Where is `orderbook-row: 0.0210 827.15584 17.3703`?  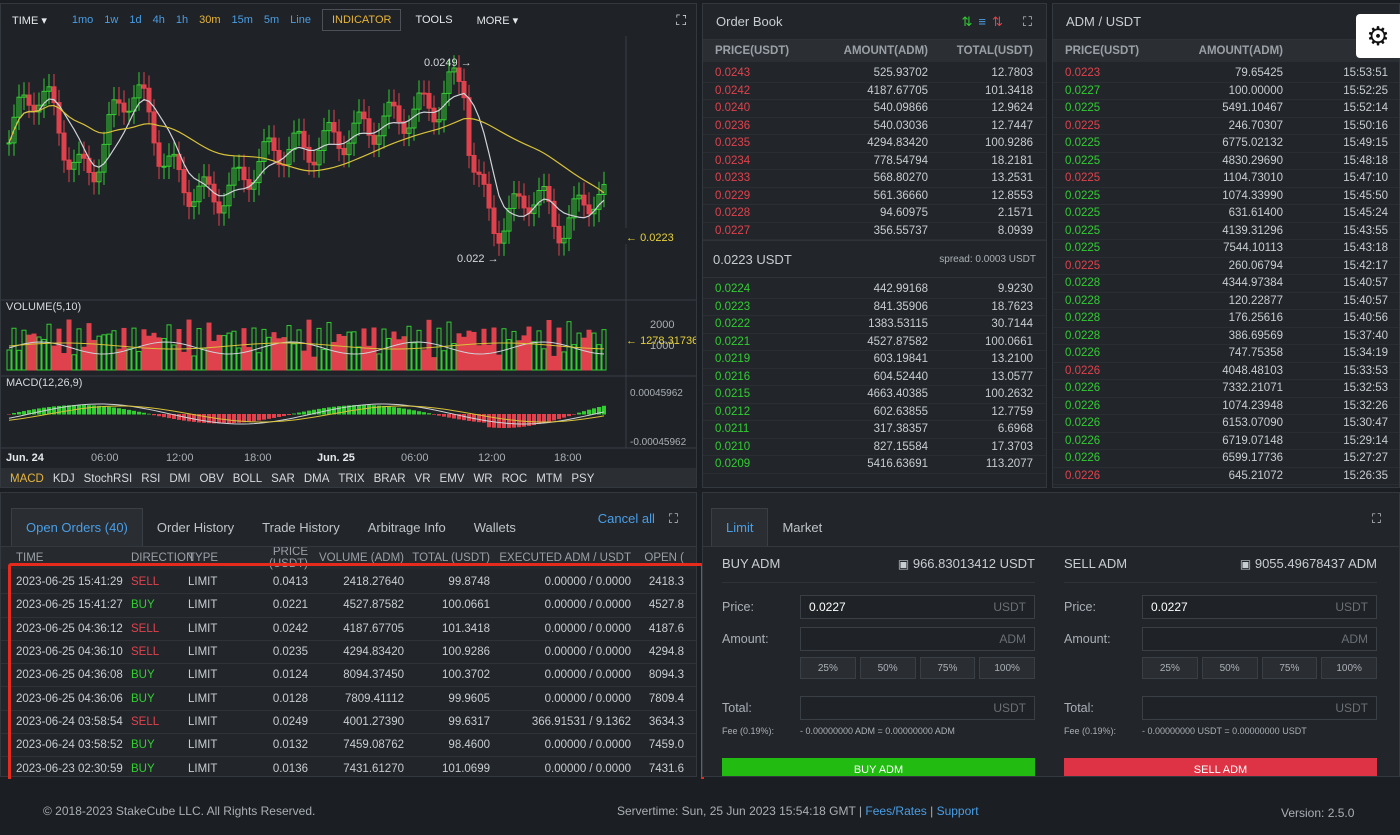
orderbook-row: 0.0210 827.15584 17.3703 is located at coordinates (874, 447).